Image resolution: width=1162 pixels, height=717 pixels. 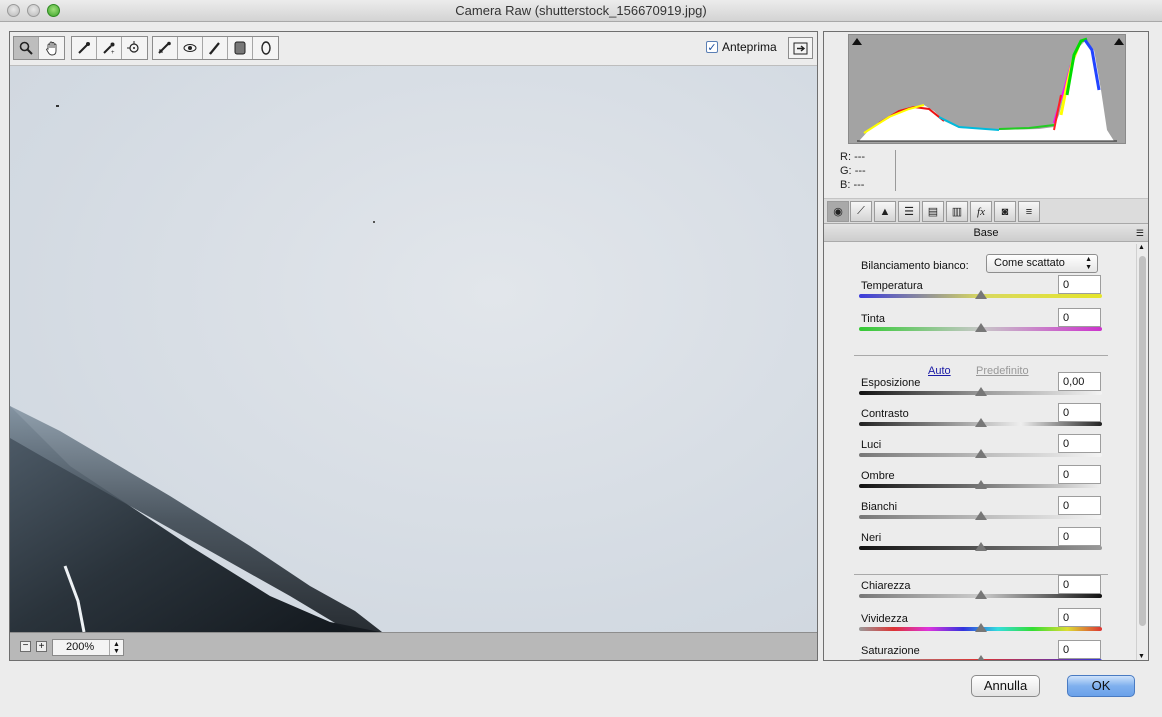 What do you see at coordinates (895, 170) in the screenshot?
I see `readout-divider` at bounding box center [895, 170].